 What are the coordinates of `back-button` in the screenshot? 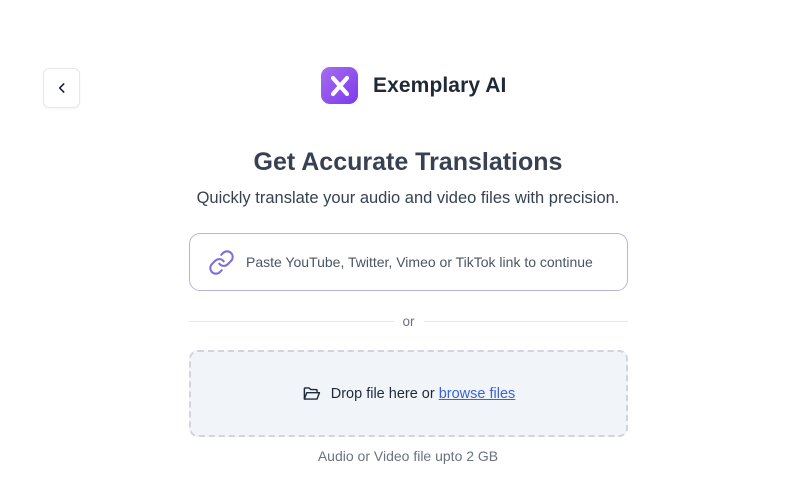 It's located at (61, 88).